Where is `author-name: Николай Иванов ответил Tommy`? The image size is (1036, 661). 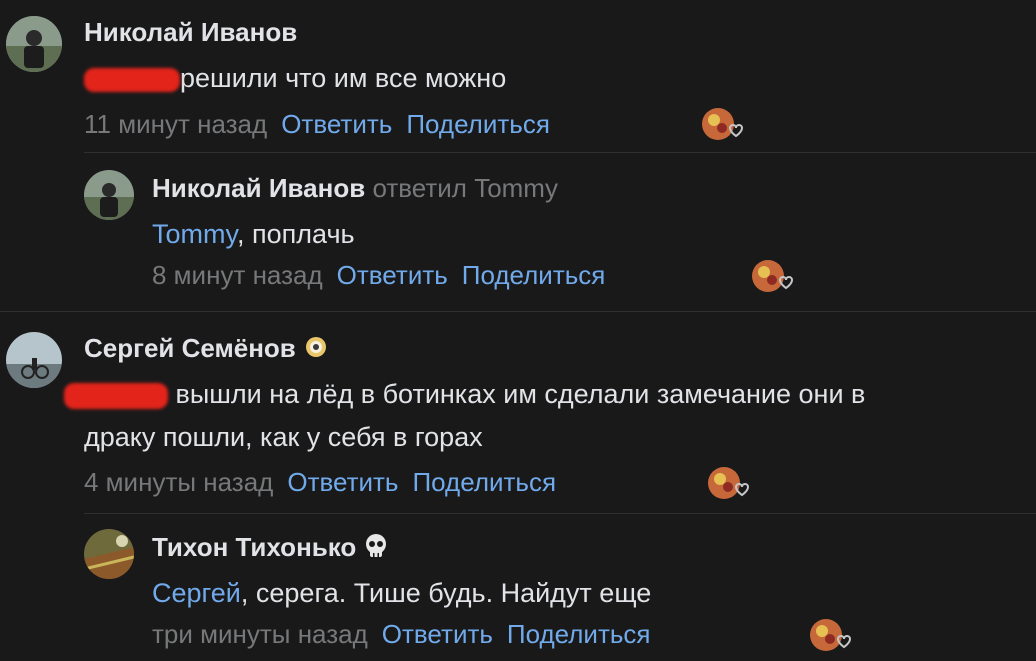
author-name: Николай Иванов ответил Tommy is located at coordinates (355, 188).